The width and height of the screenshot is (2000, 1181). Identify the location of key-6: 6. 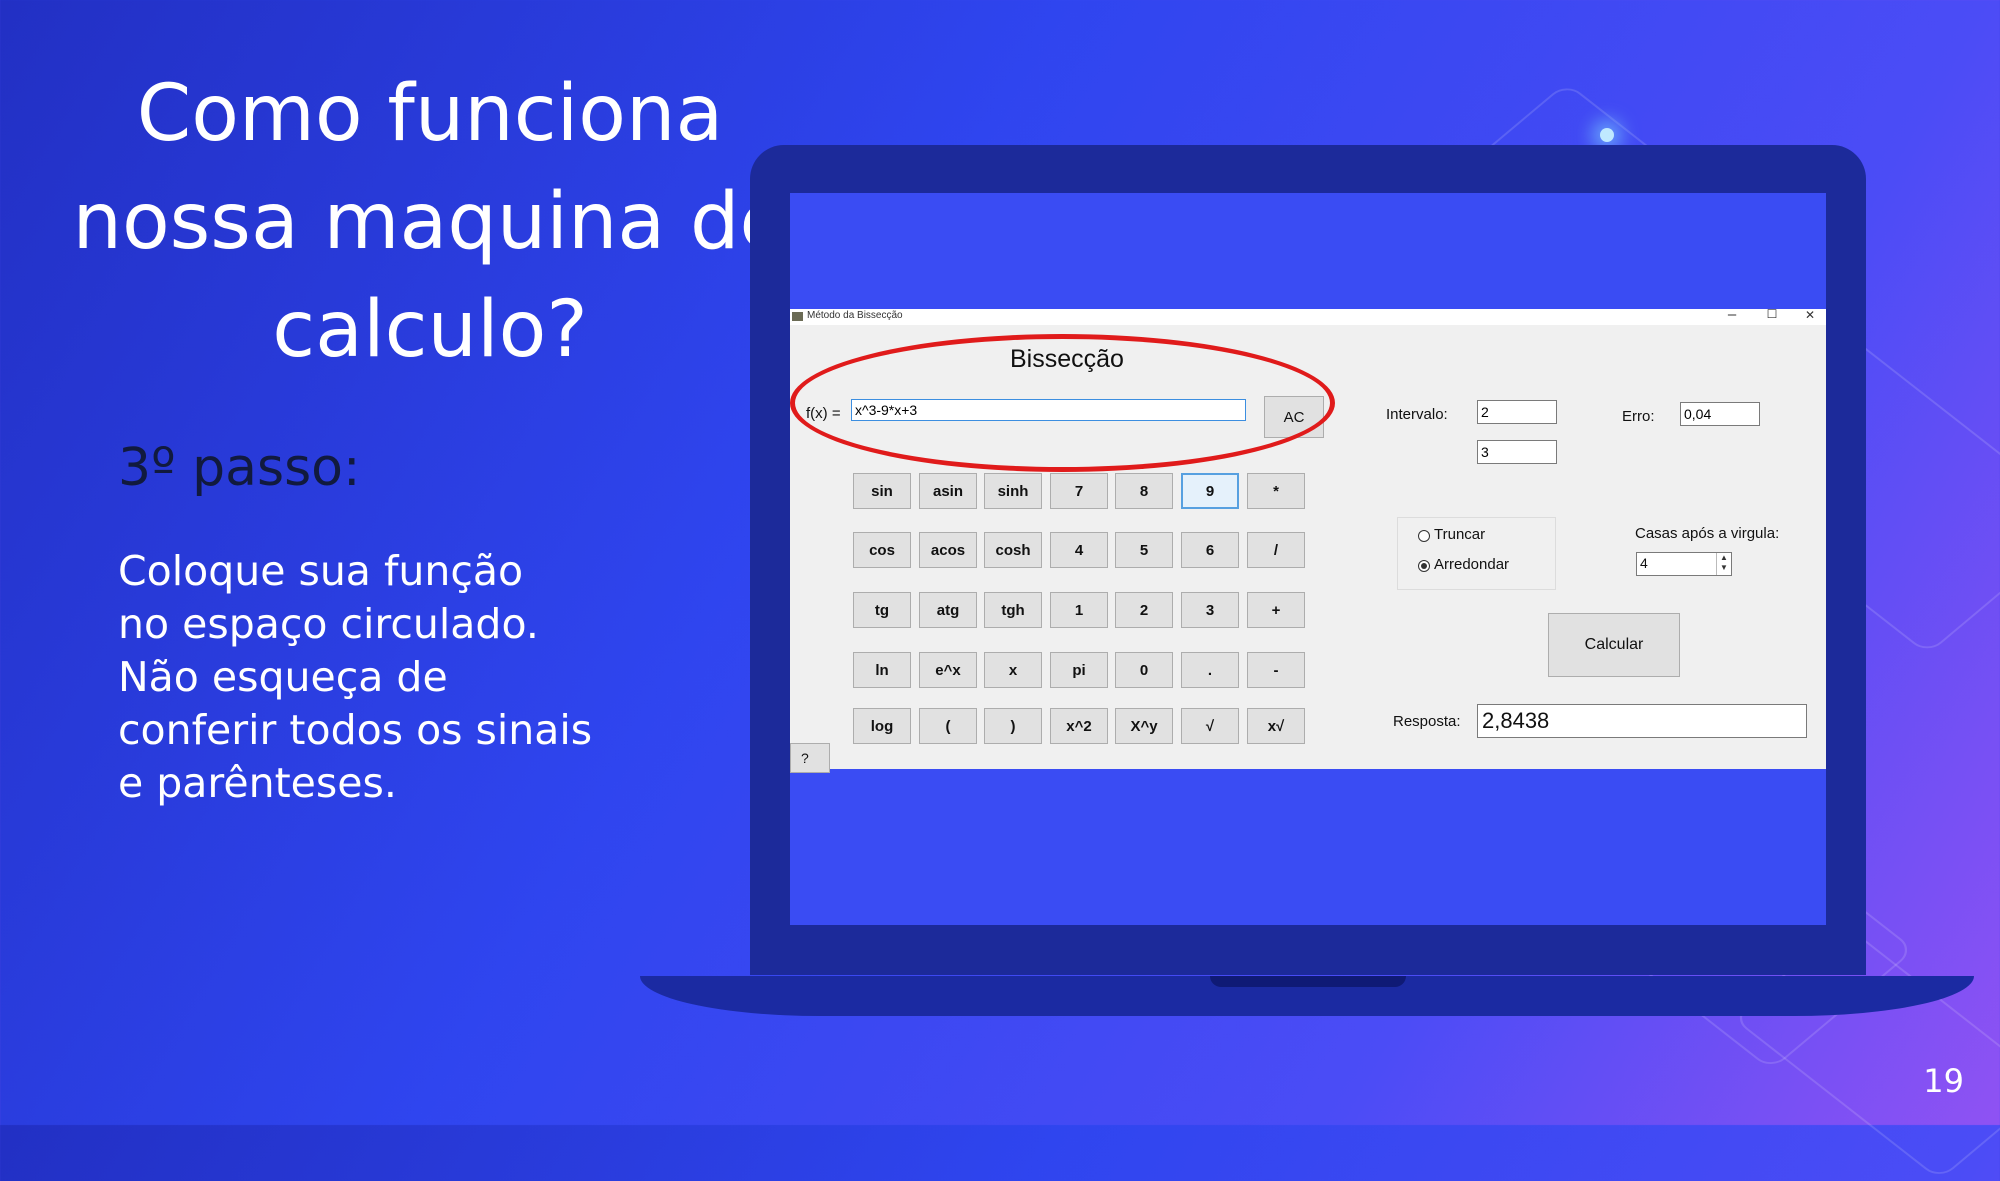
(1210, 550).